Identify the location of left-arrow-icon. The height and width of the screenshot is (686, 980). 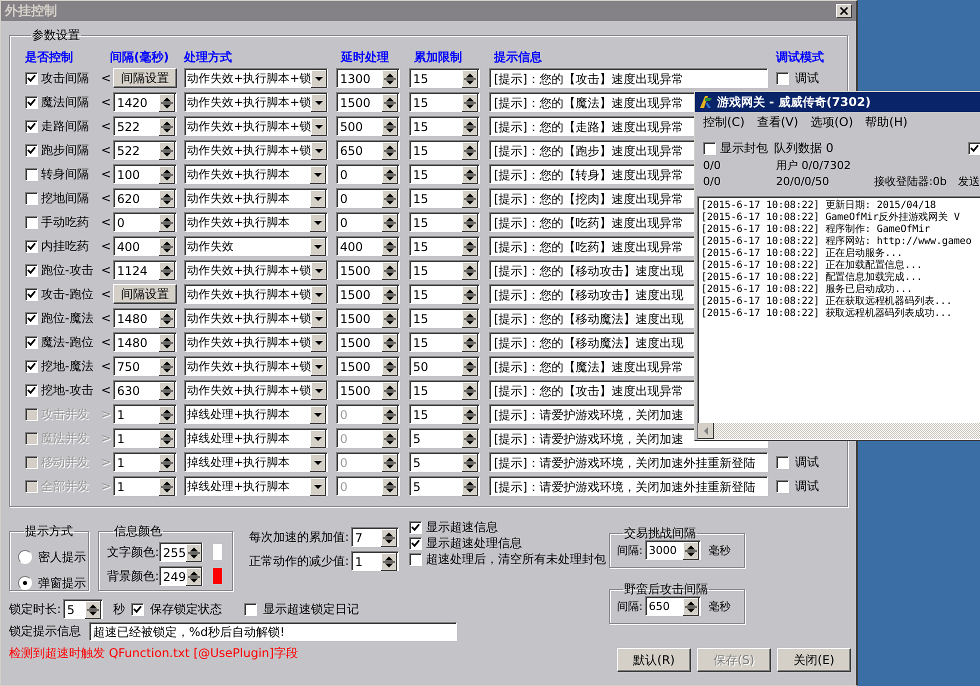
(706, 431).